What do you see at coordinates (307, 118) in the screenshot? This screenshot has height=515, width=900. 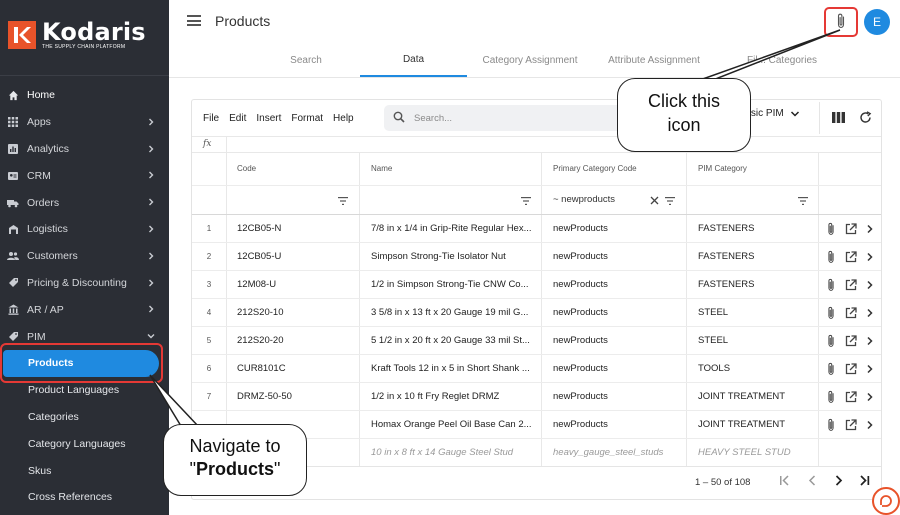 I see `menu-format: Format` at bounding box center [307, 118].